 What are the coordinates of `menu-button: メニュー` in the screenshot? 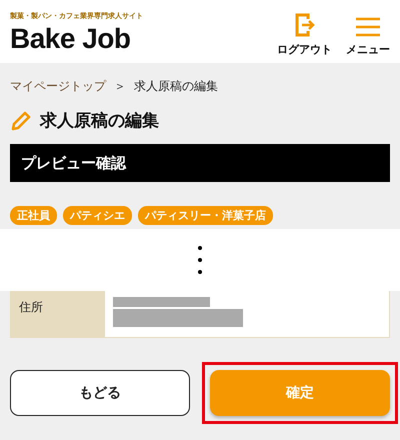 It's located at (368, 36).